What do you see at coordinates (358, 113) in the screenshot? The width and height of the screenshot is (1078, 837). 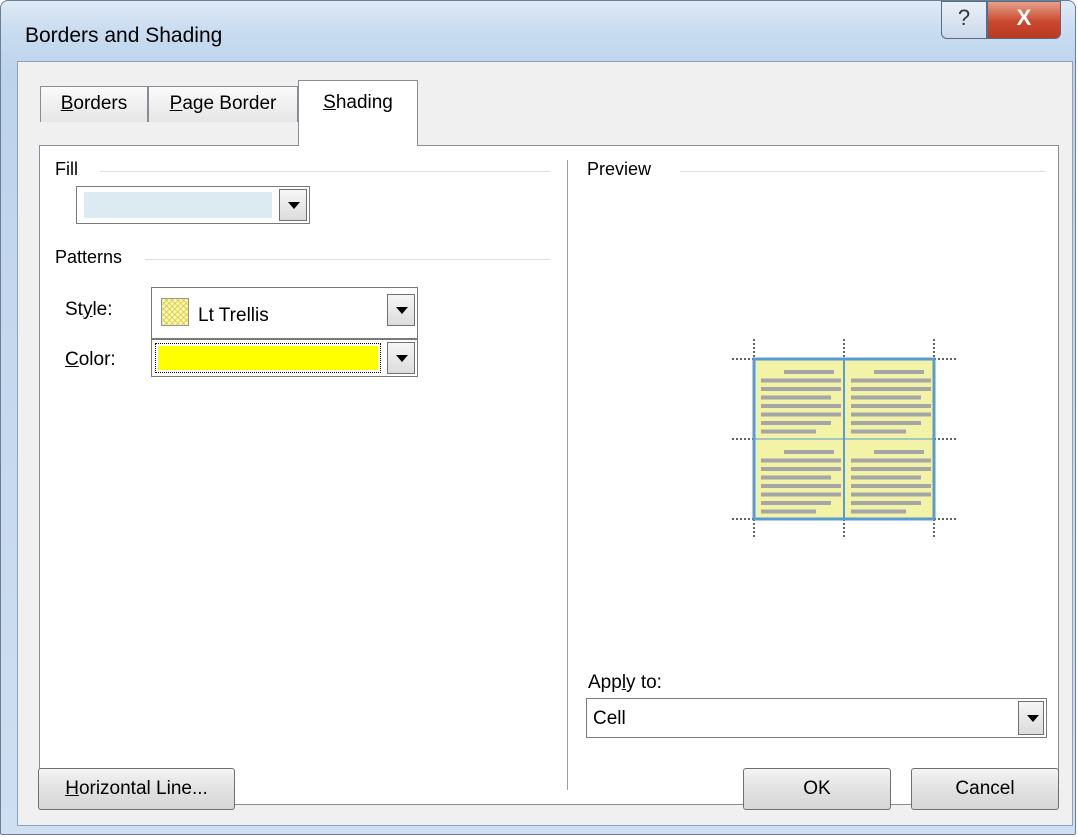 I see `tab-shading: Shading` at bounding box center [358, 113].